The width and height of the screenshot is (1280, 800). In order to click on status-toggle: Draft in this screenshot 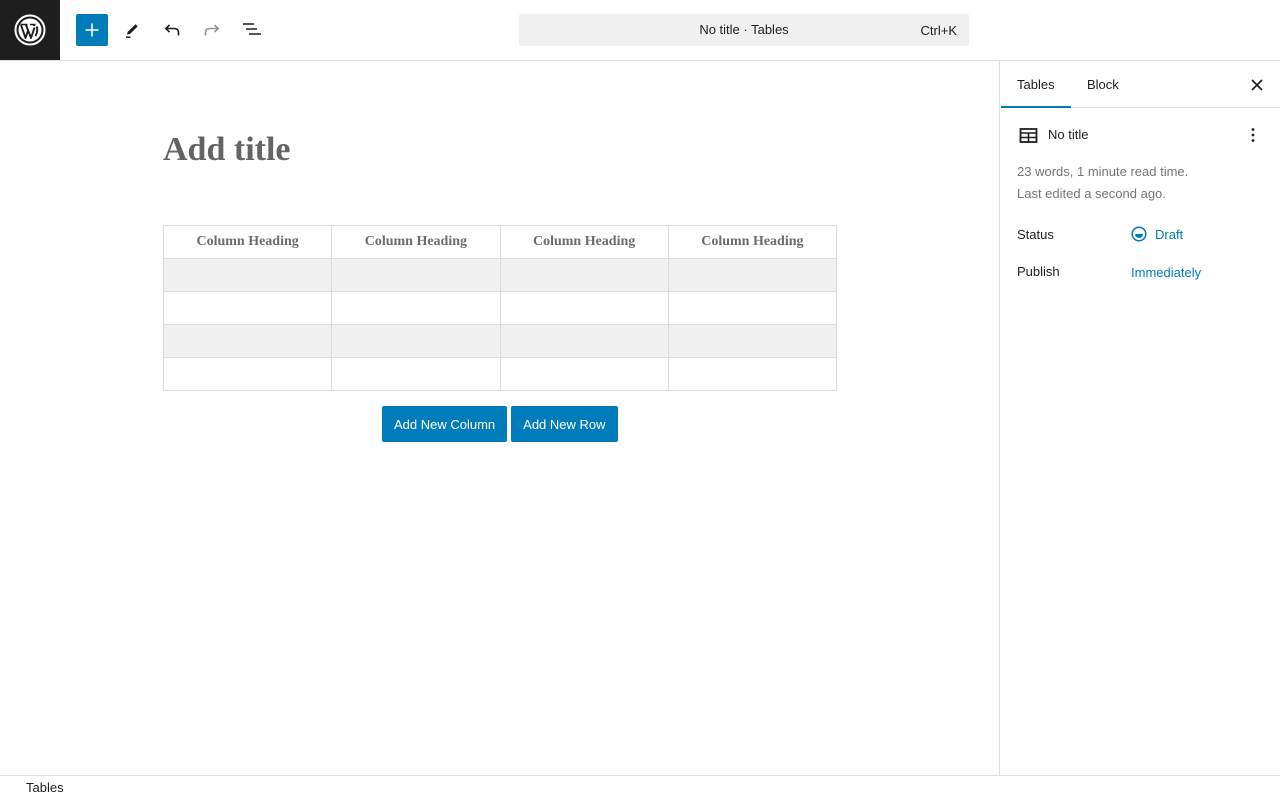, I will do `click(1157, 234)`.